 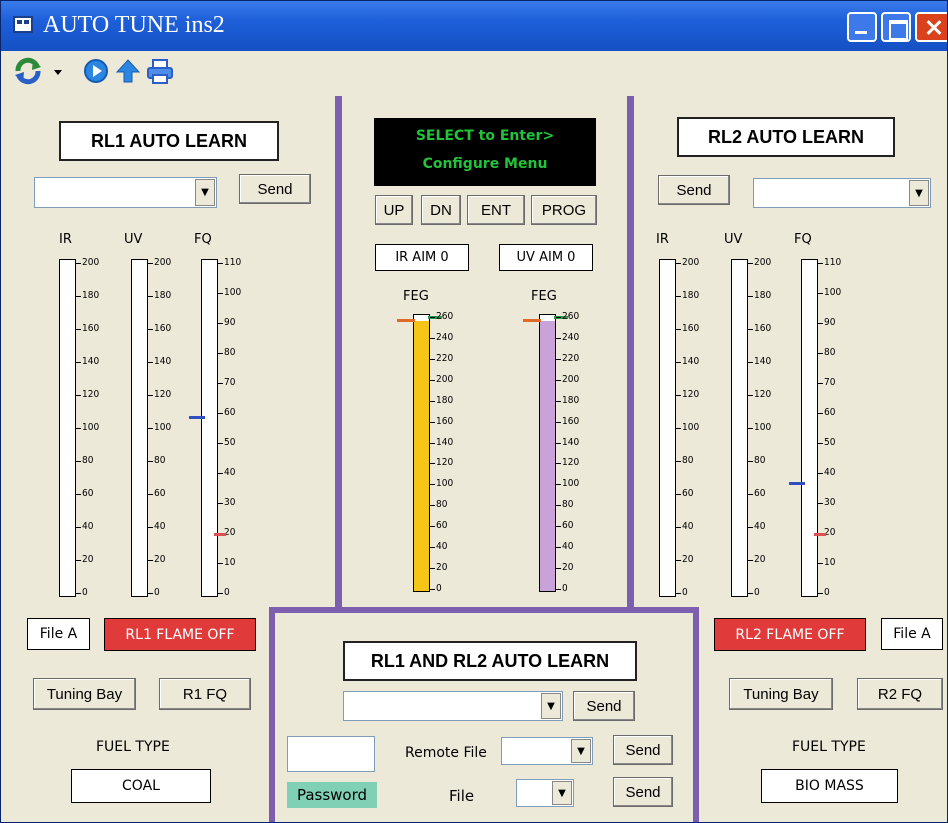 I want to click on minimize-button, so click(x=862, y=27).